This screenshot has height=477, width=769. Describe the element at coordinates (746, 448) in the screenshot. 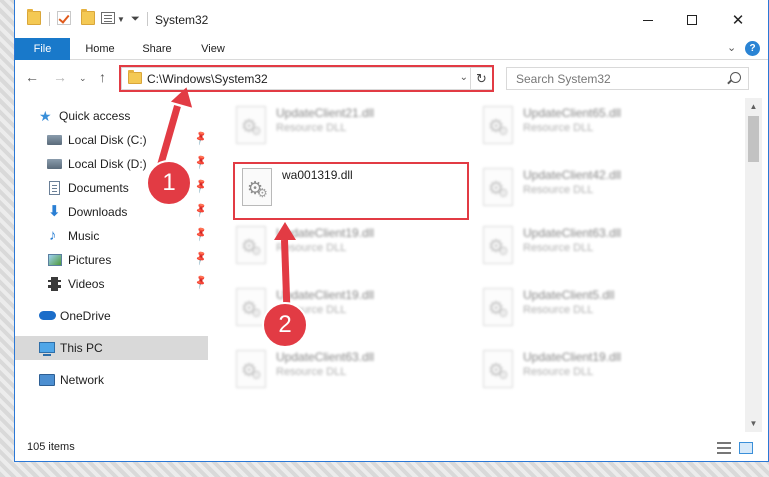

I see `tiles-view-icon` at that location.